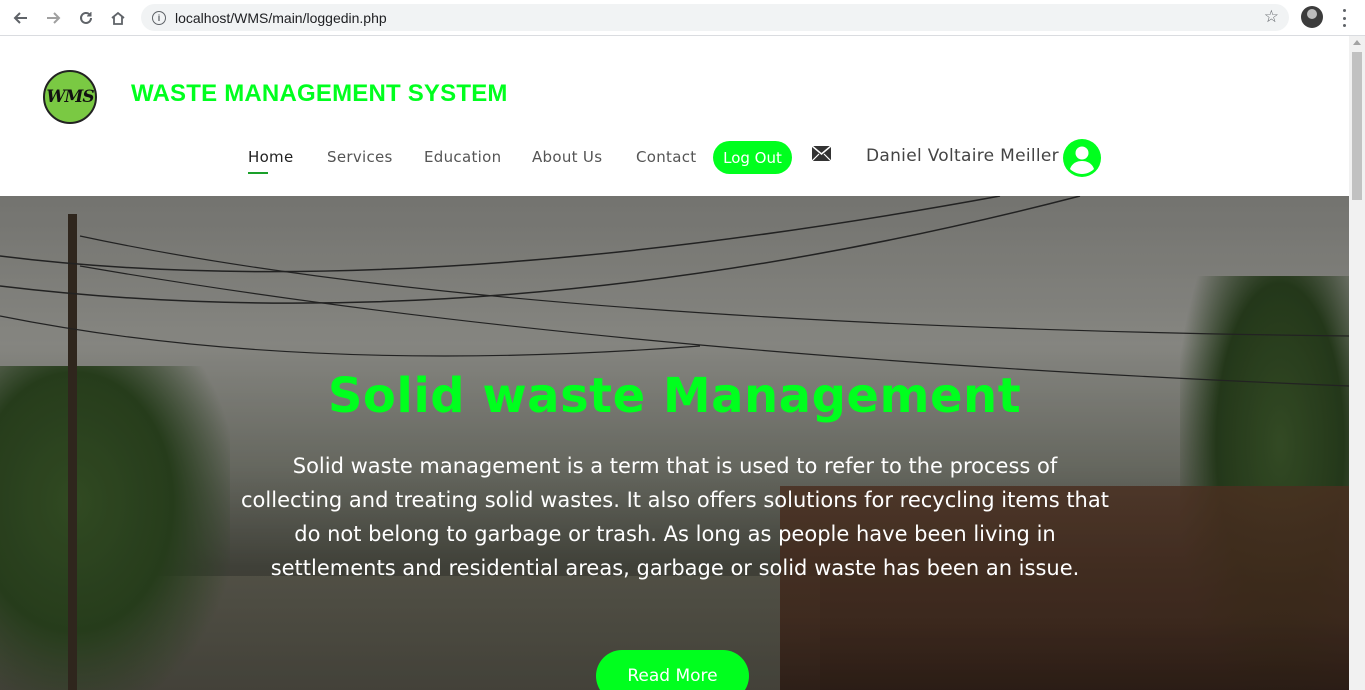  Describe the element at coordinates (159, 17) in the screenshot. I see `info-icon: i` at that location.